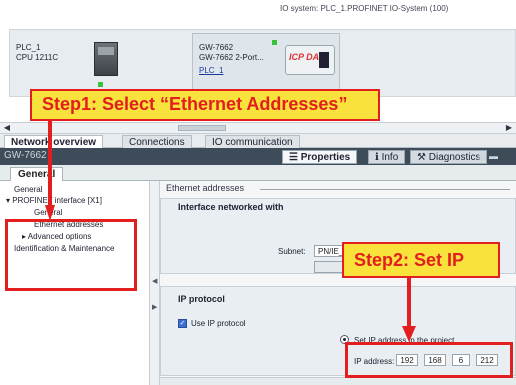  Describe the element at coordinates (509, 128) in the screenshot. I see `scroll-right-icon: ▶` at that location.